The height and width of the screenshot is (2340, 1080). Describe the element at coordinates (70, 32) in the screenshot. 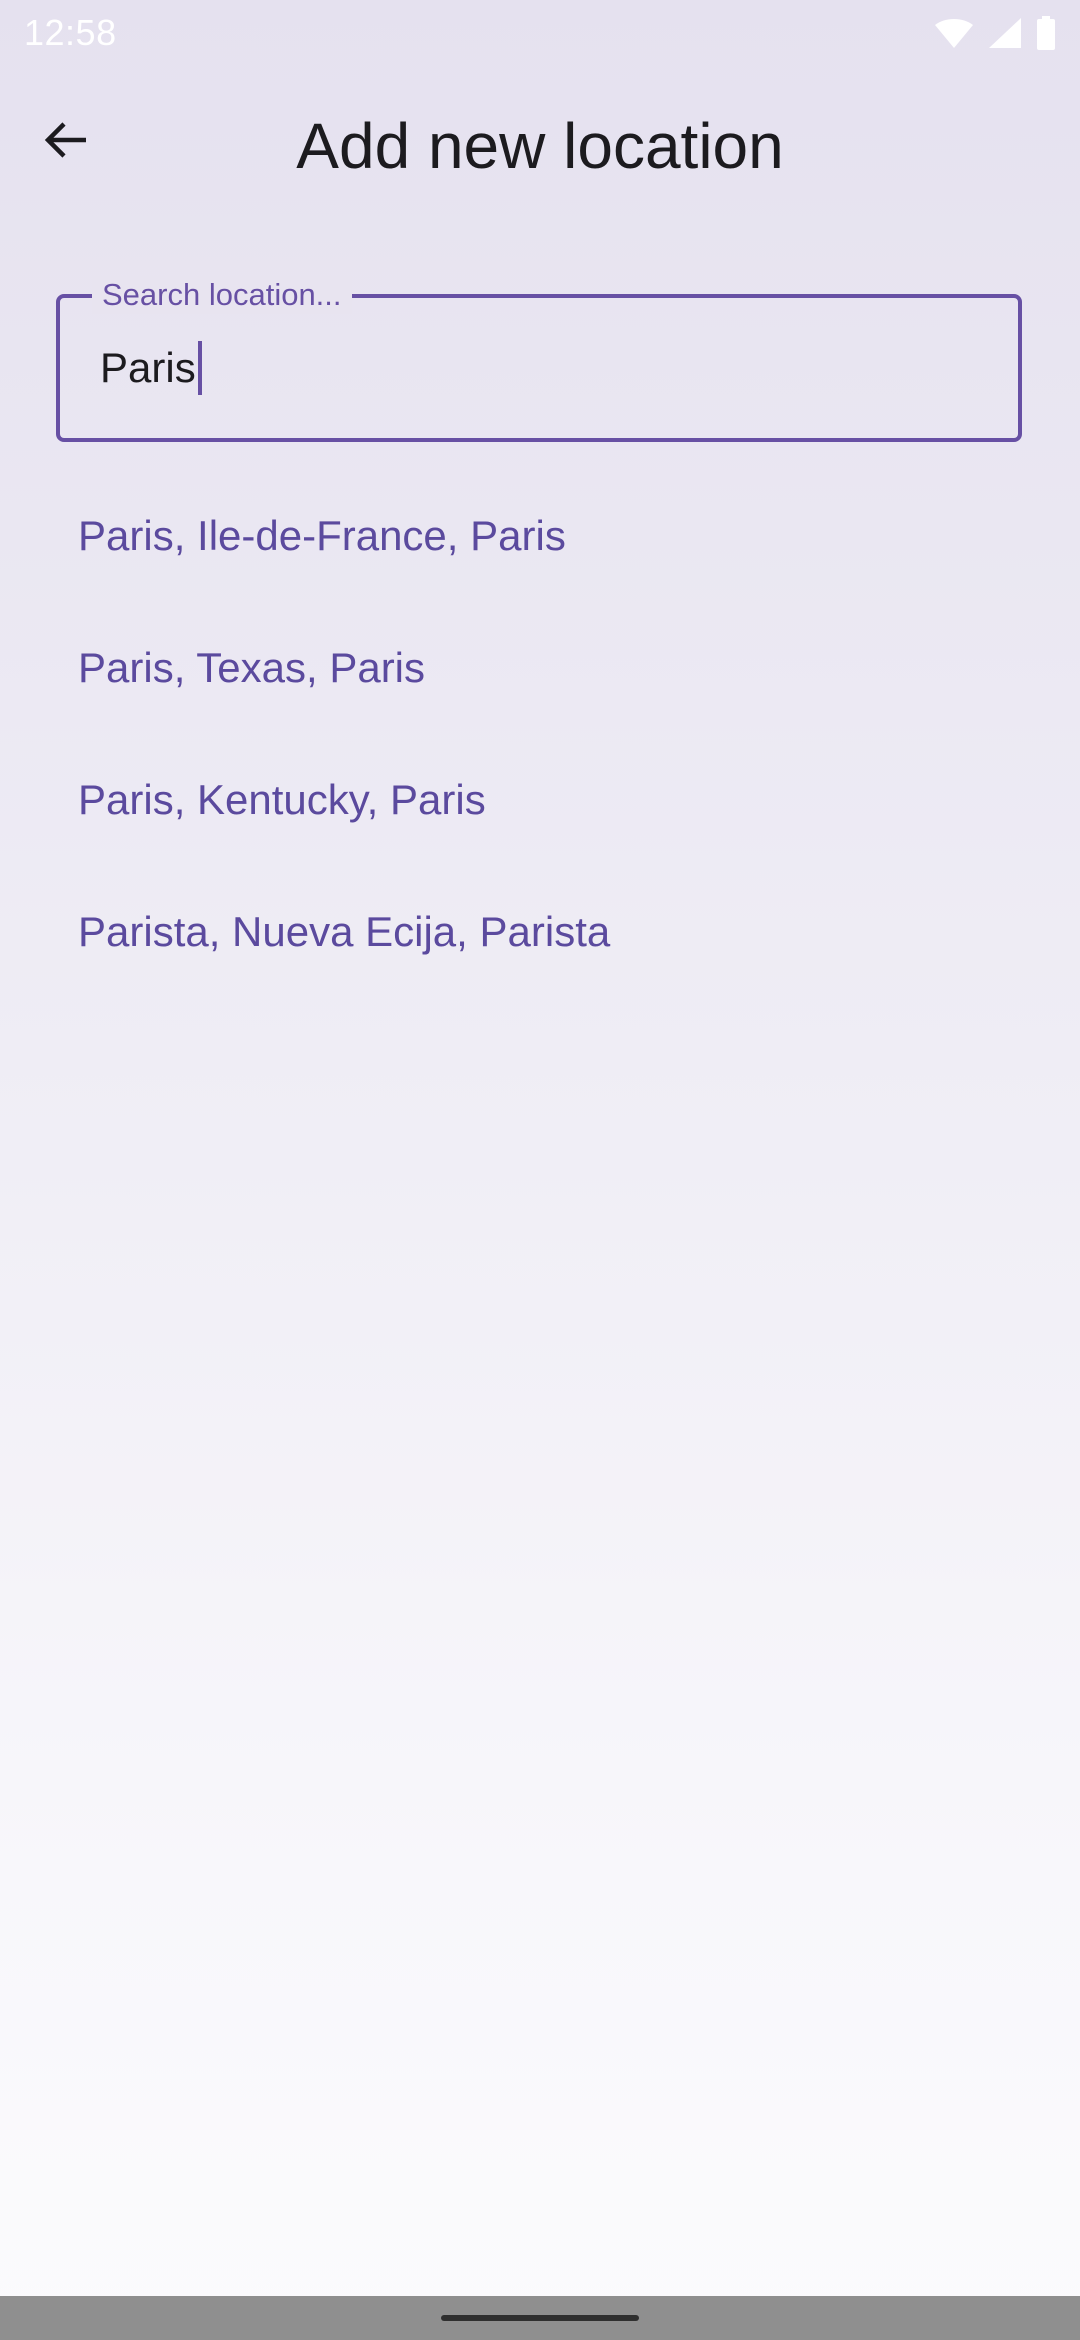

I see `status-time: 12:58` at that location.